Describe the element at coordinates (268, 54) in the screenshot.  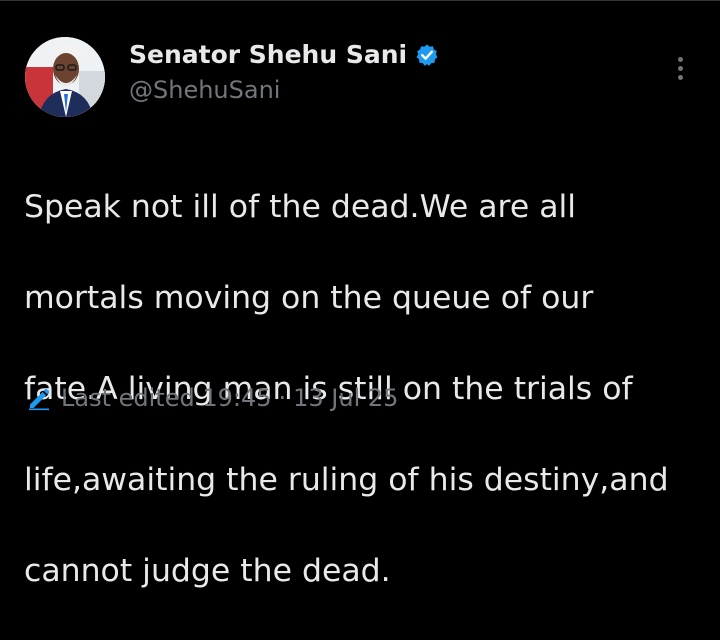
I see `author-display-name: Senator Shehu Sani` at that location.